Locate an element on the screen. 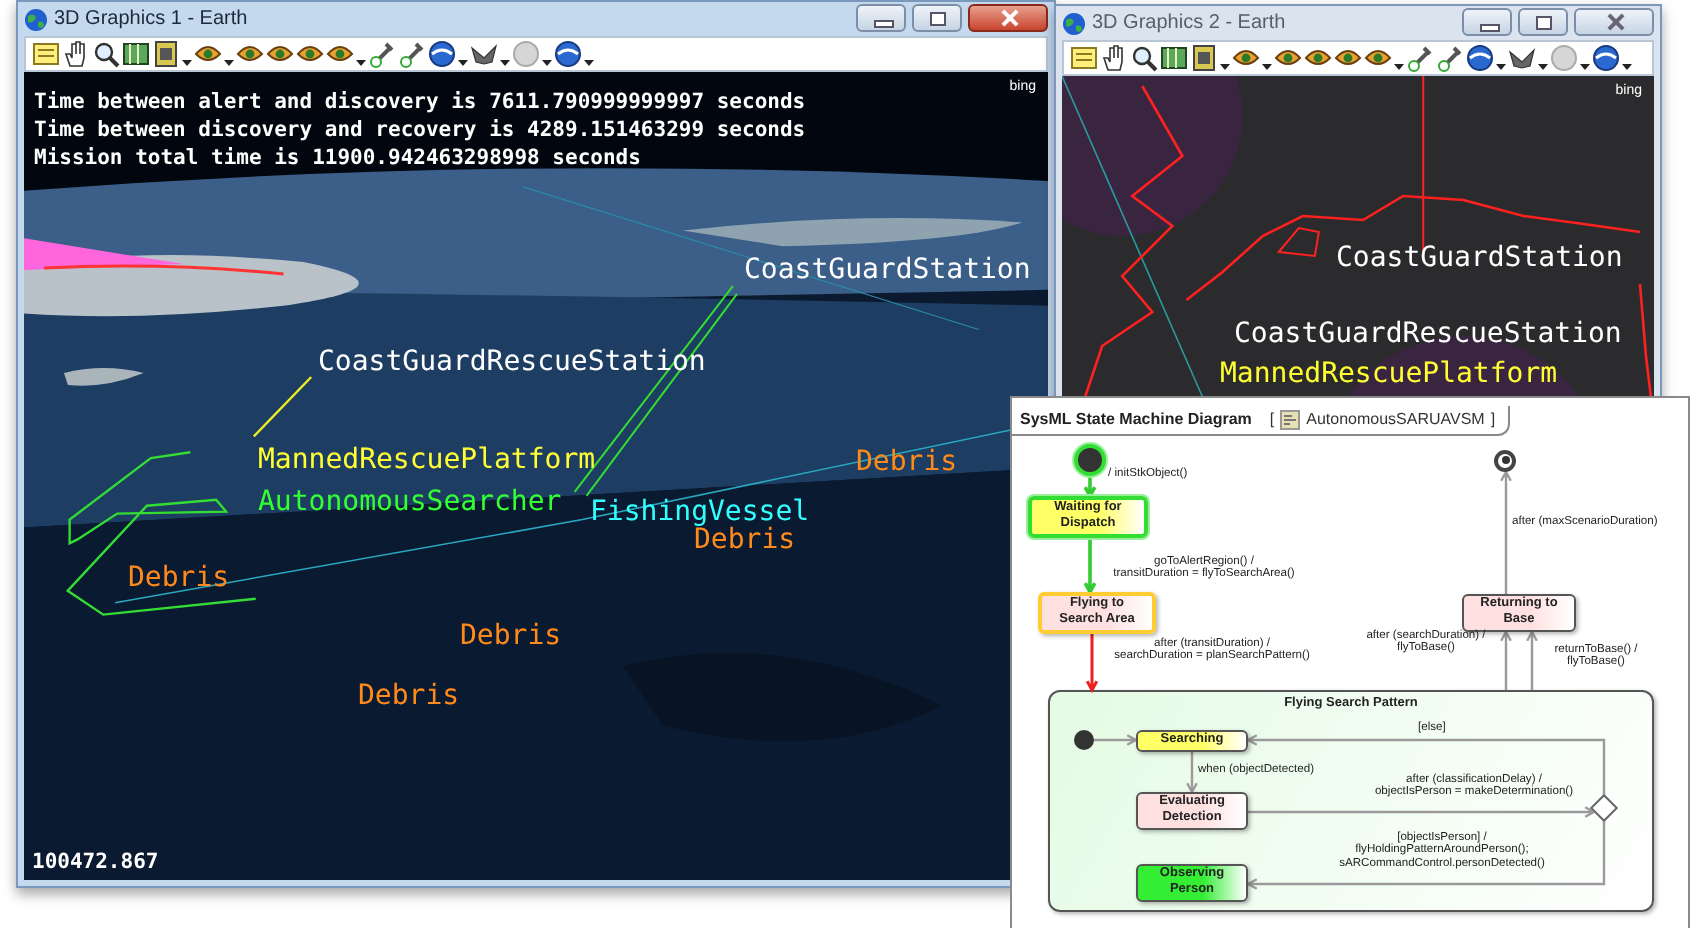 The height and width of the screenshot is (928, 1692). bracket: ] is located at coordinates (1493, 419).